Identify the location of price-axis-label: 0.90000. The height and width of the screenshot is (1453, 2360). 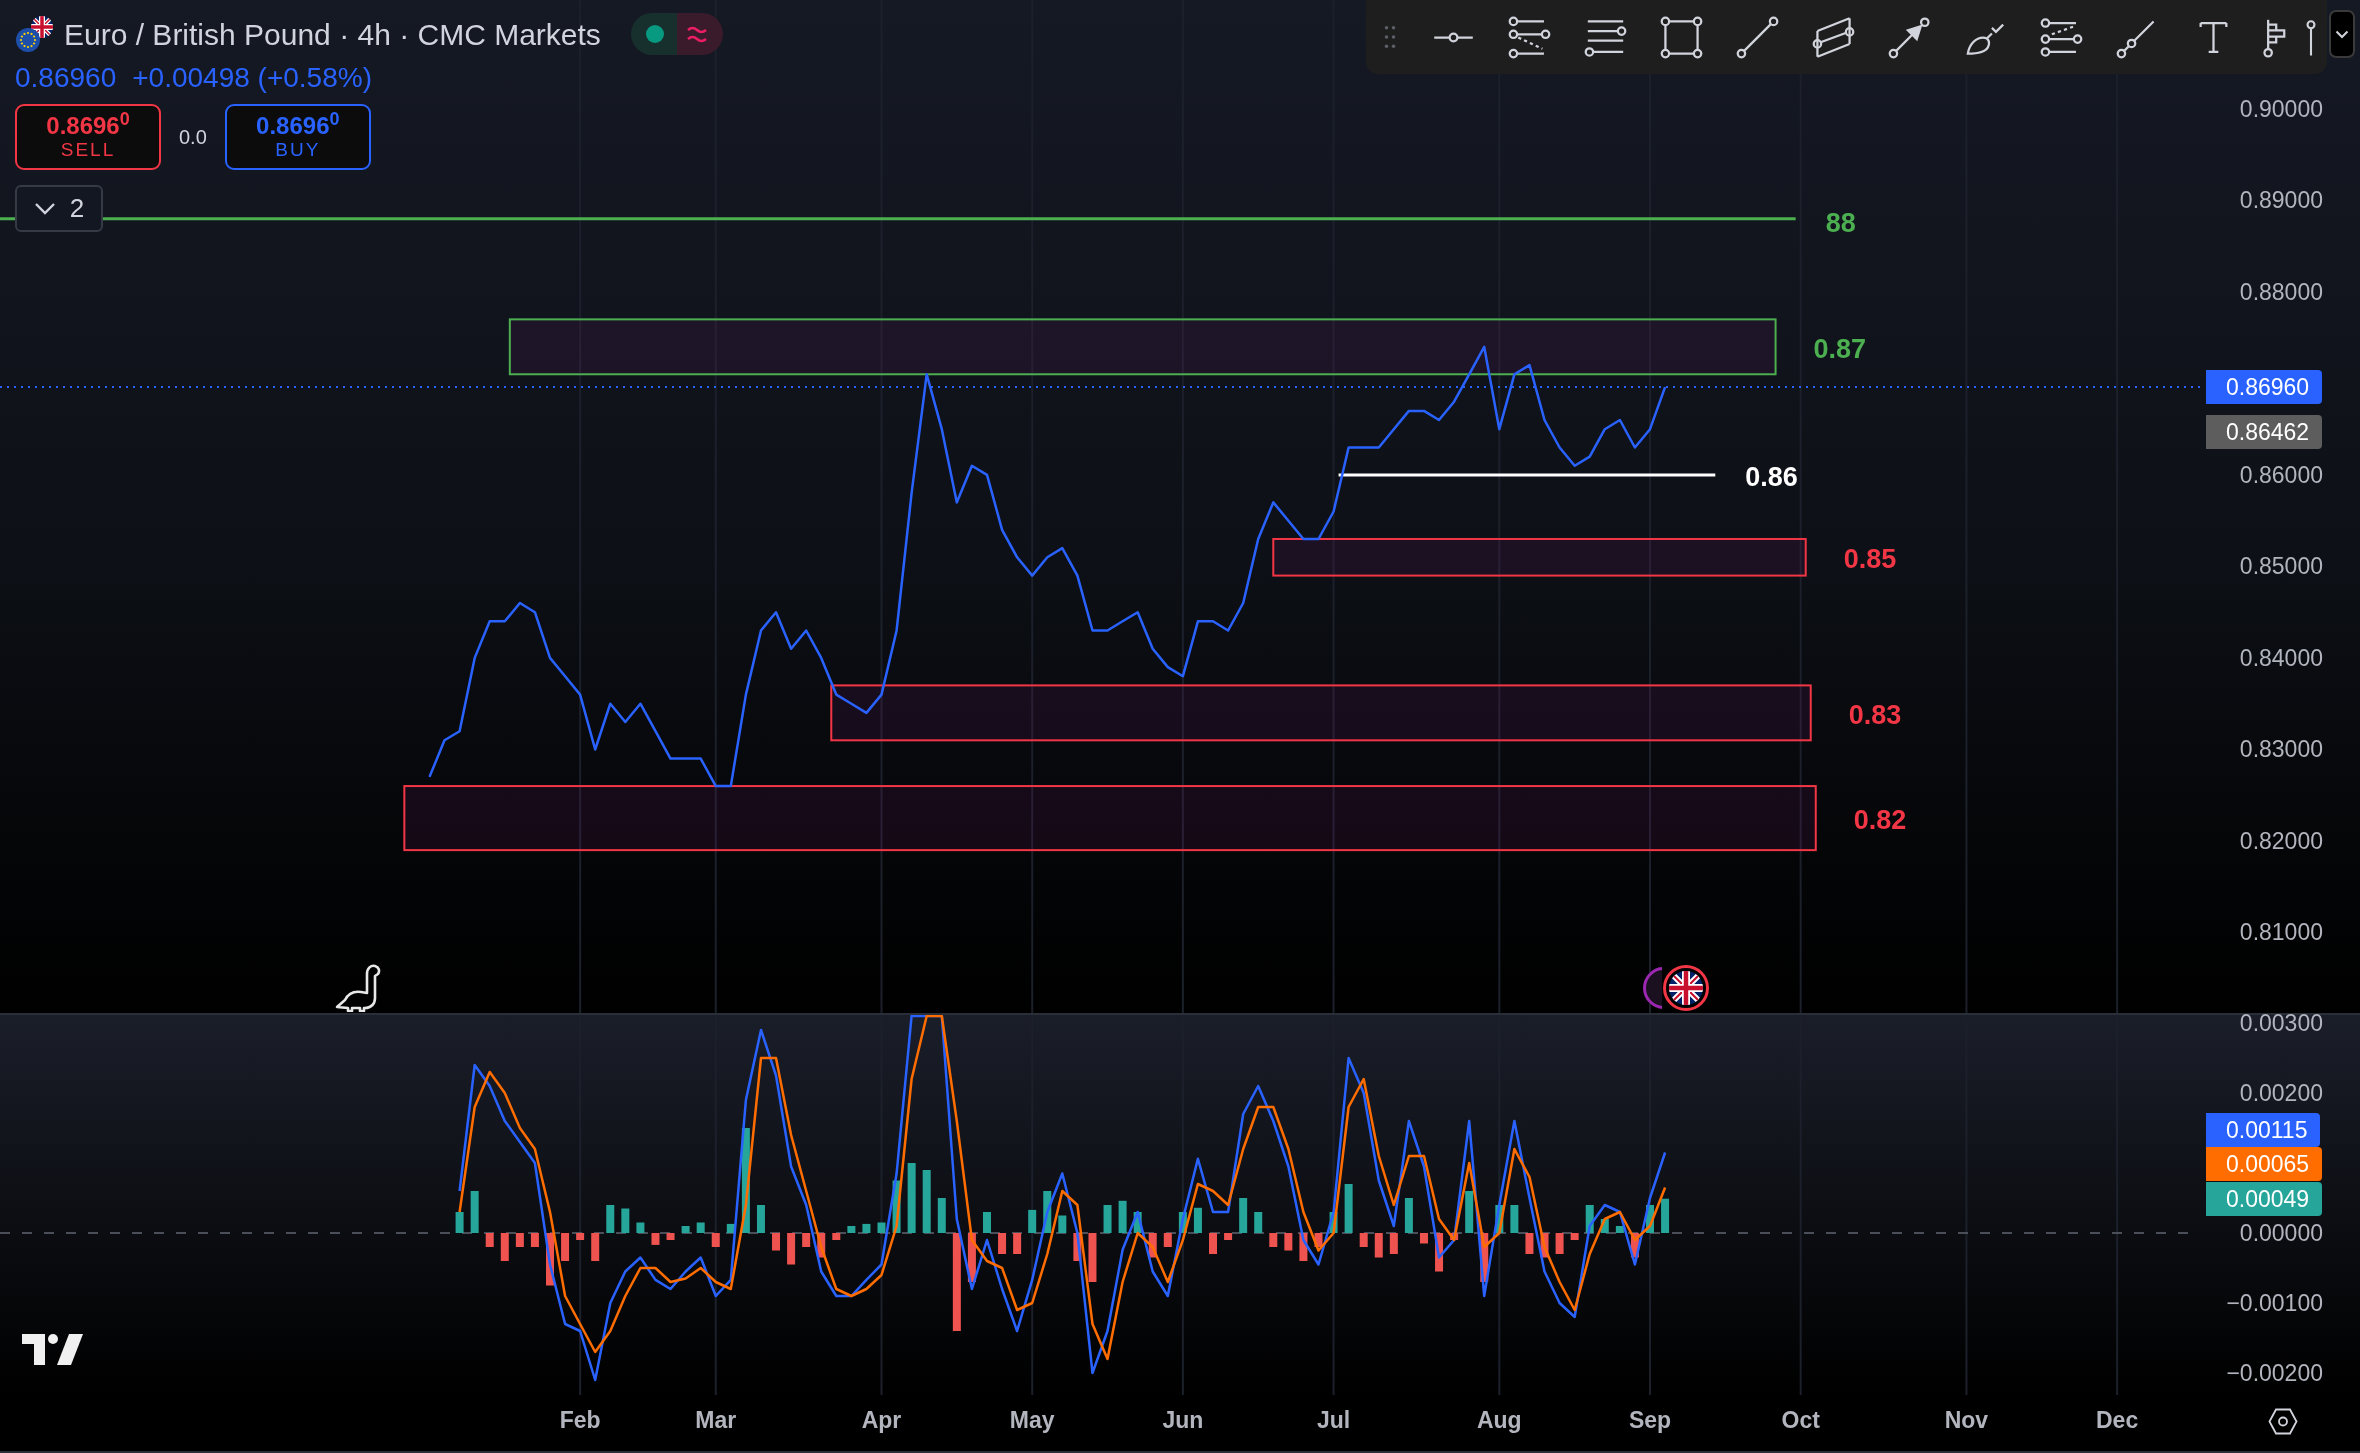
(2281, 109).